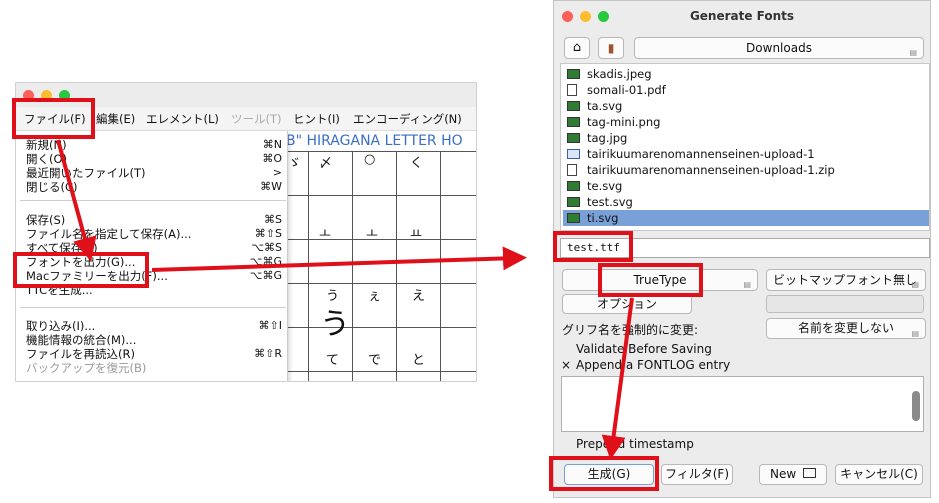 The height and width of the screenshot is (503, 939). I want to click on arrow-to-dialog, so click(339, 259).